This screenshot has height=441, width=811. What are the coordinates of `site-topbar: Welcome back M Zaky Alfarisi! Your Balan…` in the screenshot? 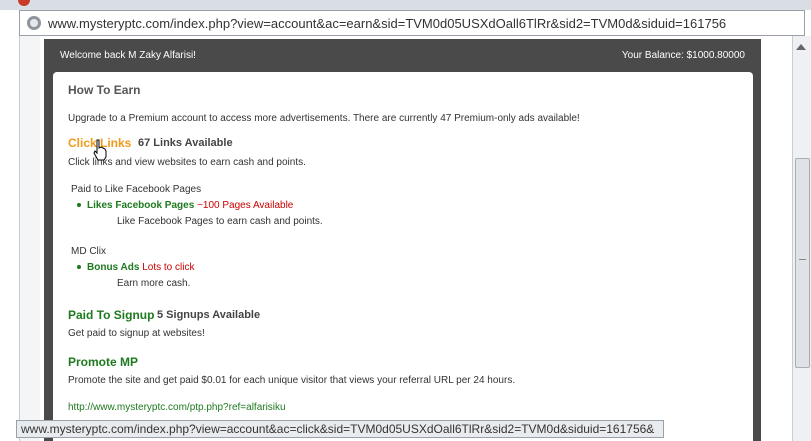 It's located at (402, 55).